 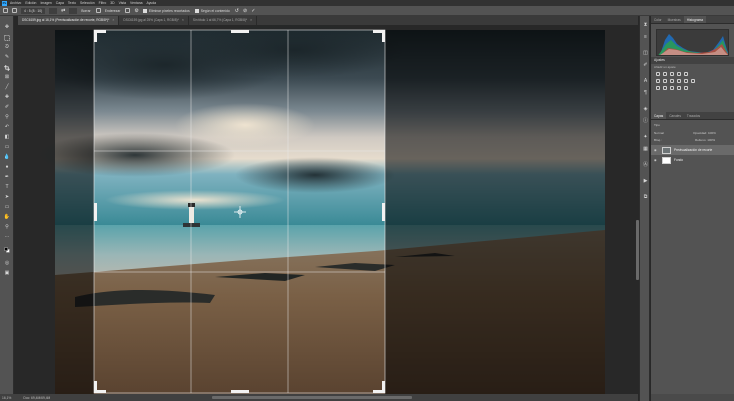 What do you see at coordinates (645, 65) in the screenshot?
I see `brush-panel-icon: ✐` at bounding box center [645, 65].